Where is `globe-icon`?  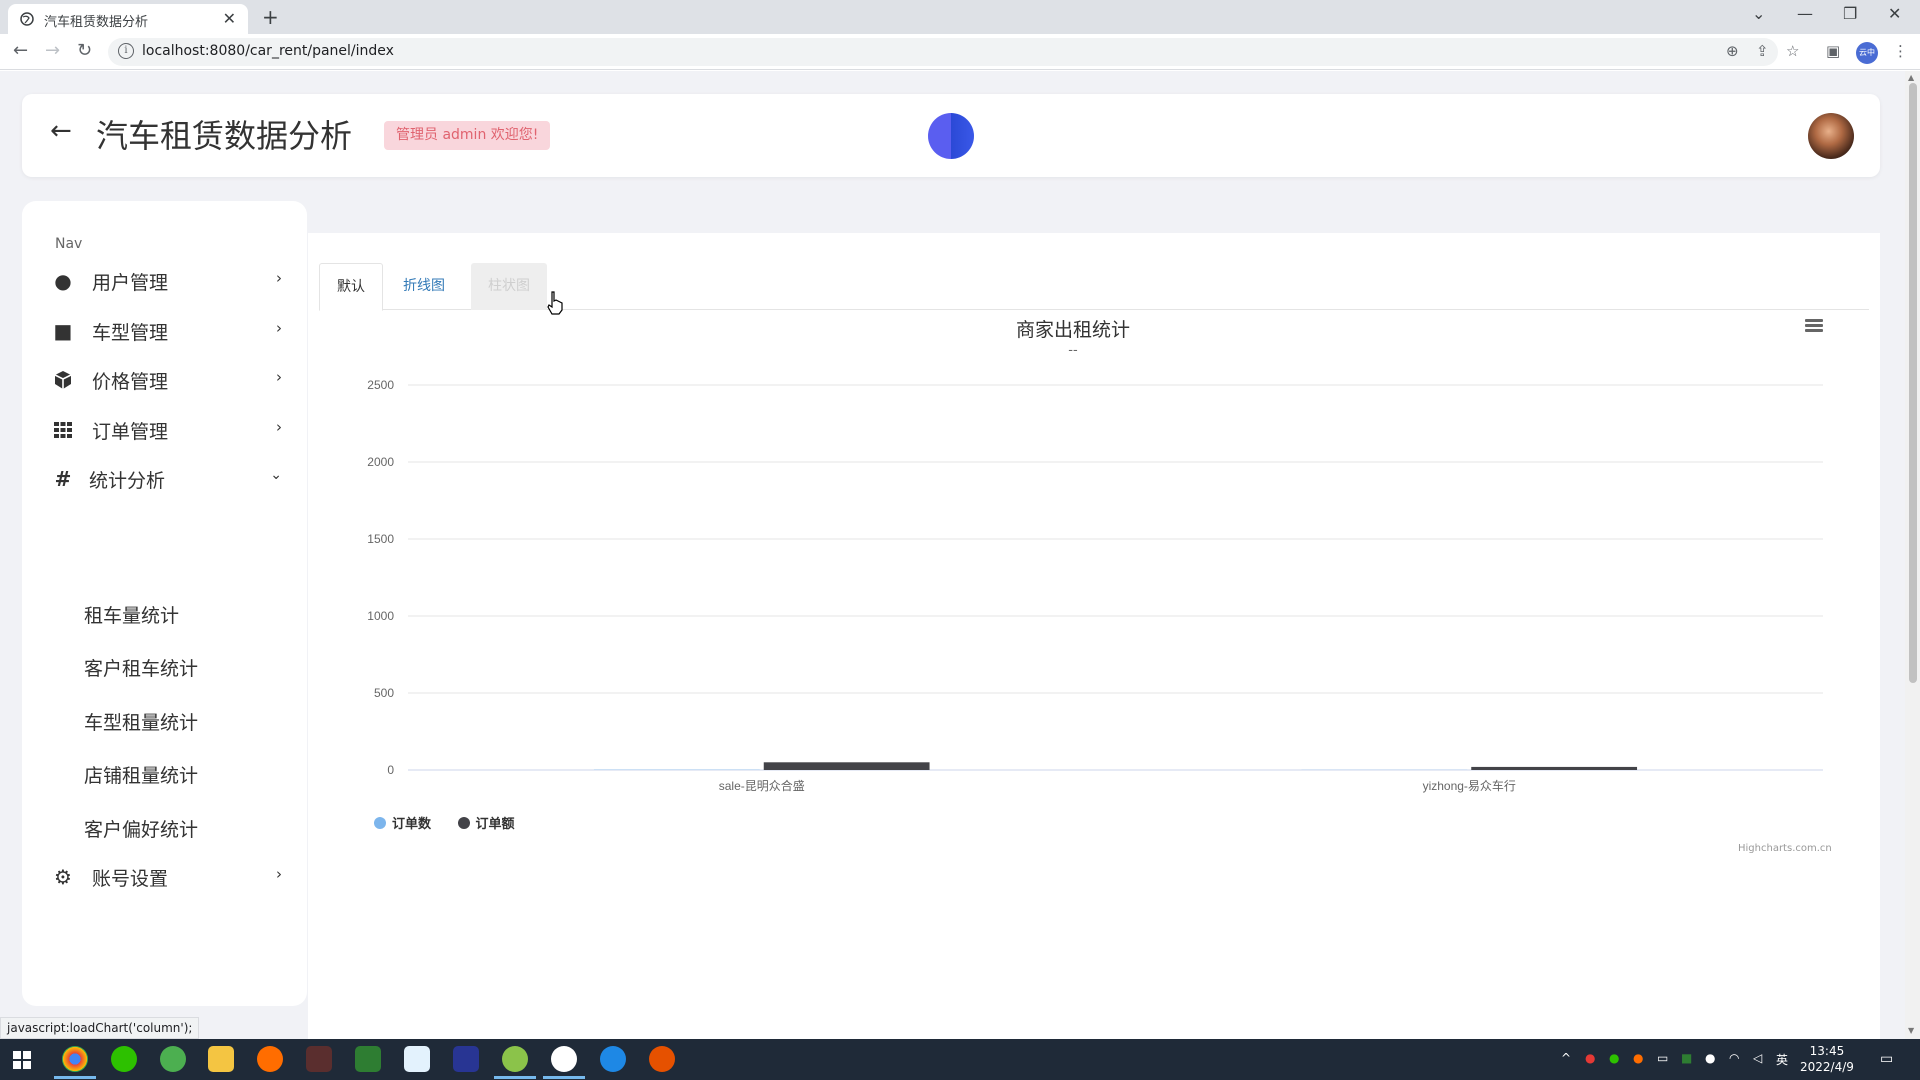 globe-icon is located at coordinates (27, 19).